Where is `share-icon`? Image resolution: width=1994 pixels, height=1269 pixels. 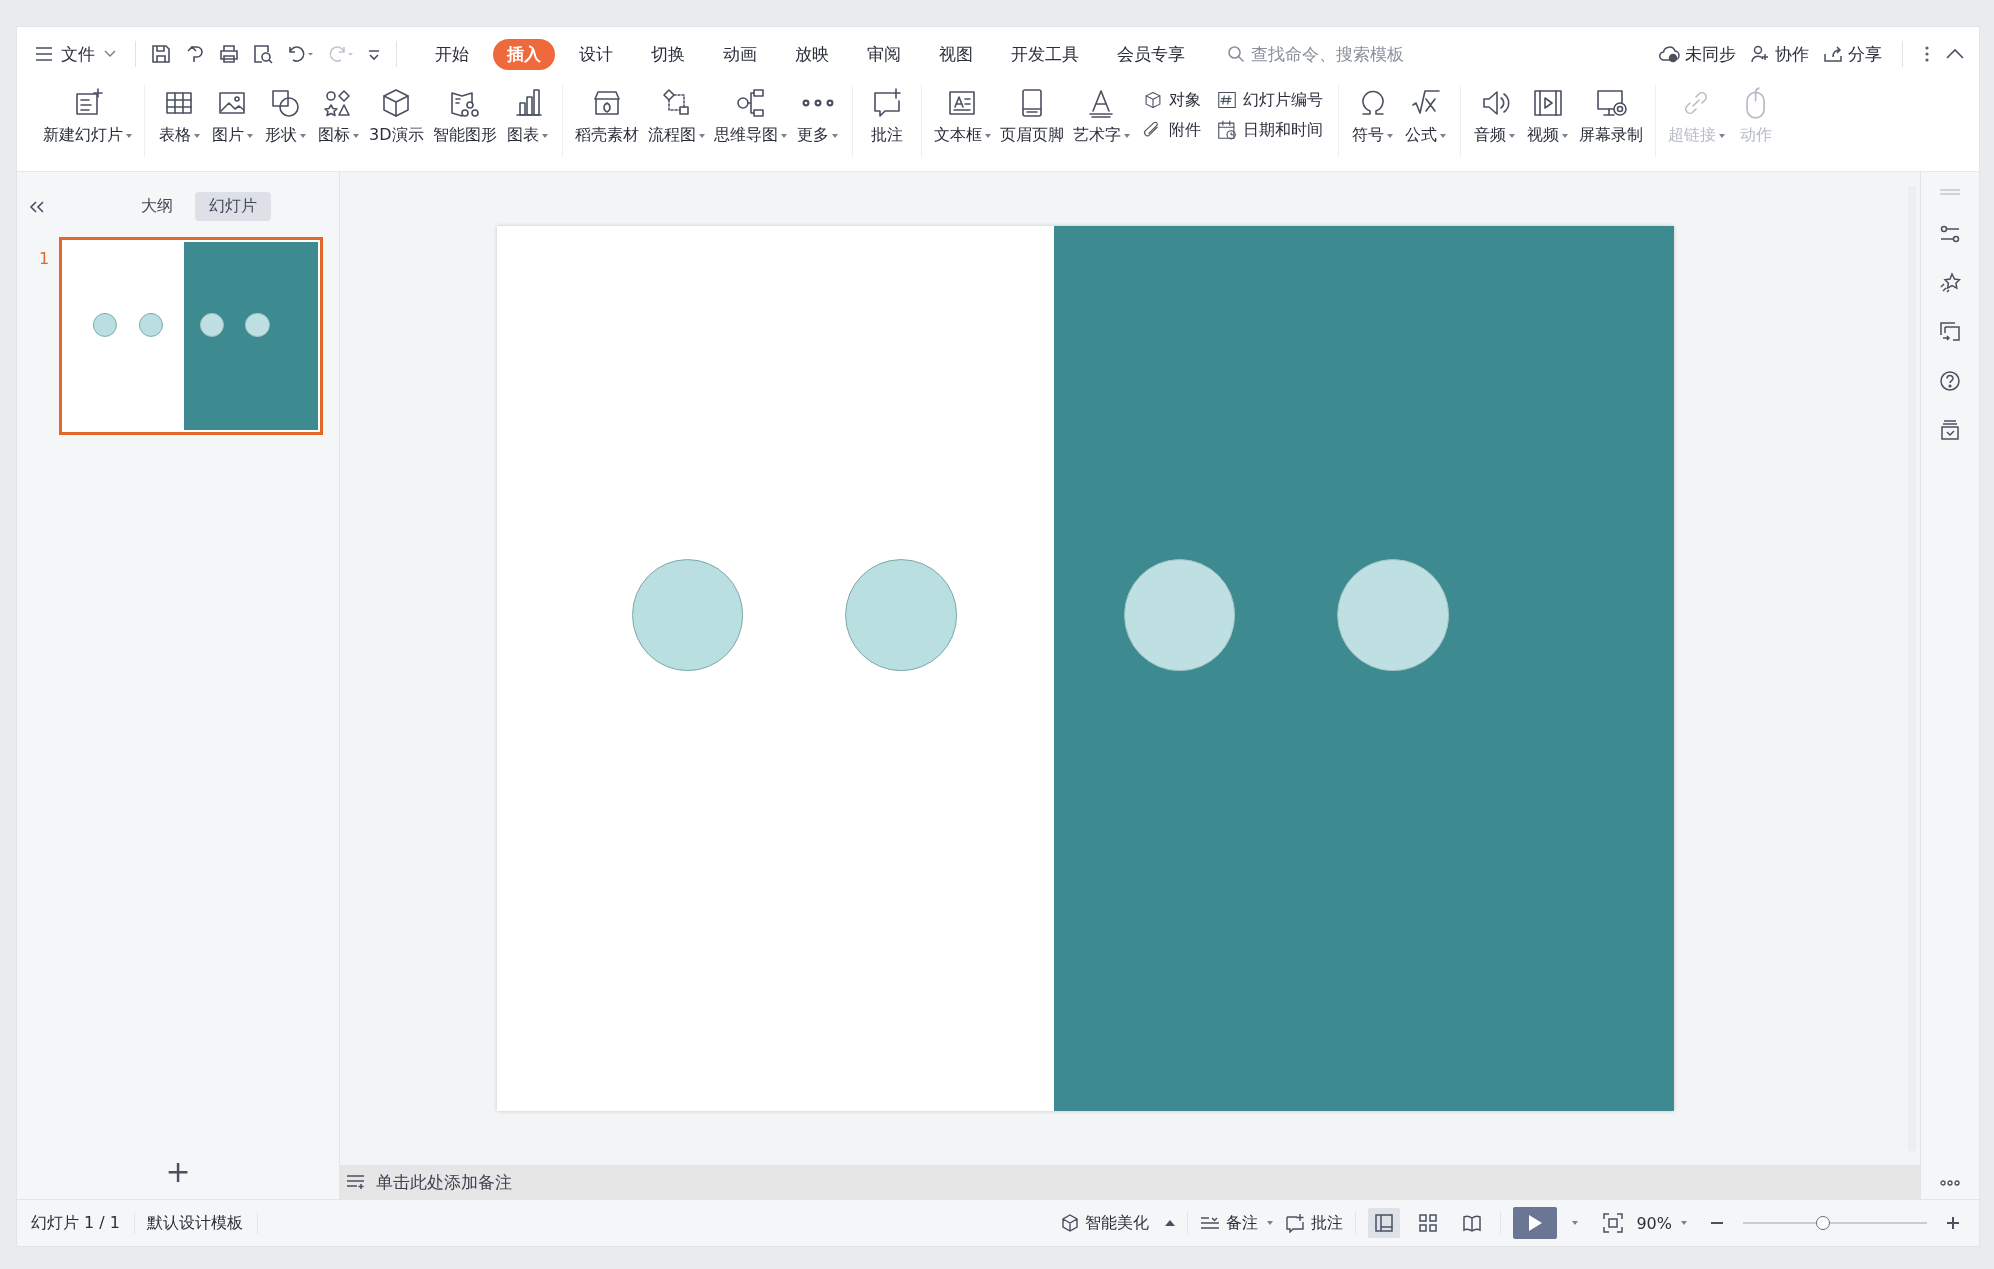
share-icon is located at coordinates (1833, 54).